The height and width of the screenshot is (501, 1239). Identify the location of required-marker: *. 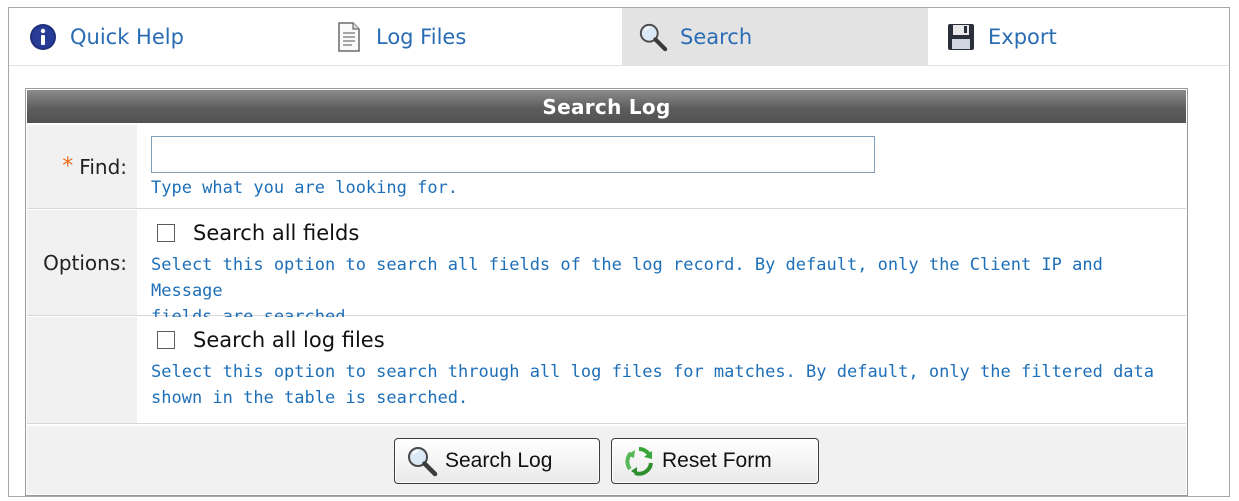
(68, 166).